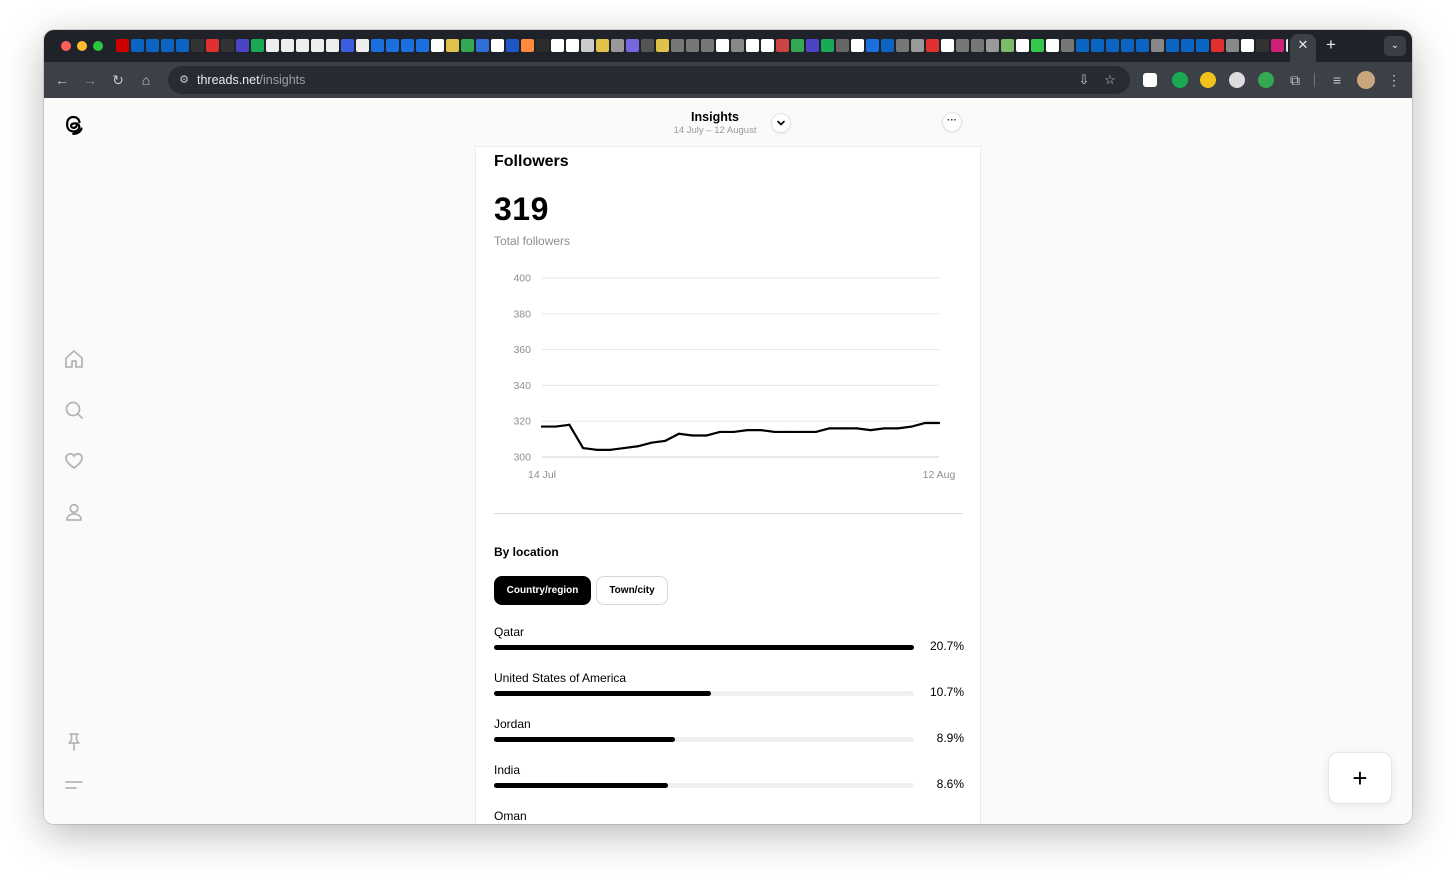 Image resolution: width=1456 pixels, height=883 pixels. Describe the element at coordinates (74, 785) in the screenshot. I see `menu-lines-icon` at that location.